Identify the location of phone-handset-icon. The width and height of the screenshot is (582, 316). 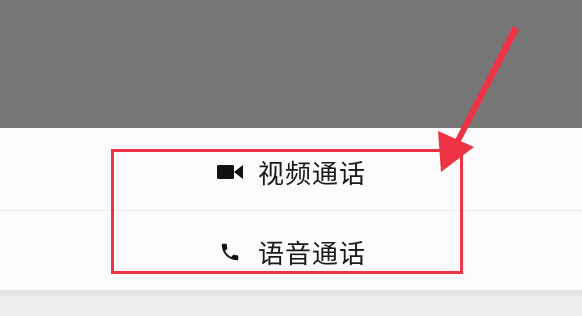
(230, 252).